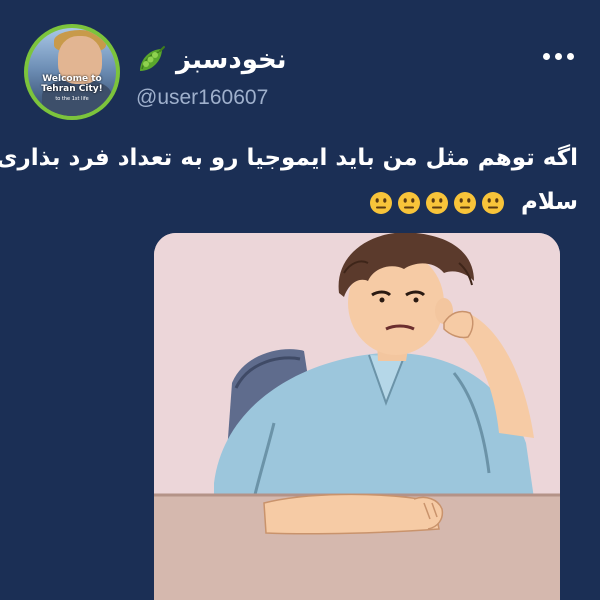 The image size is (600, 600). I want to click on avatar-caption: Welcome to Tehran City!, so click(72, 84).